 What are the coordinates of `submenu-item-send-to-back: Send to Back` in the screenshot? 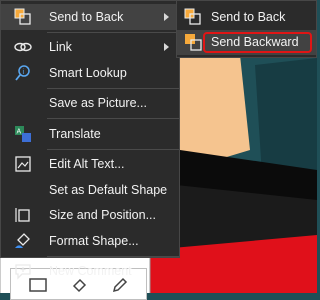 It's located at (246, 17).